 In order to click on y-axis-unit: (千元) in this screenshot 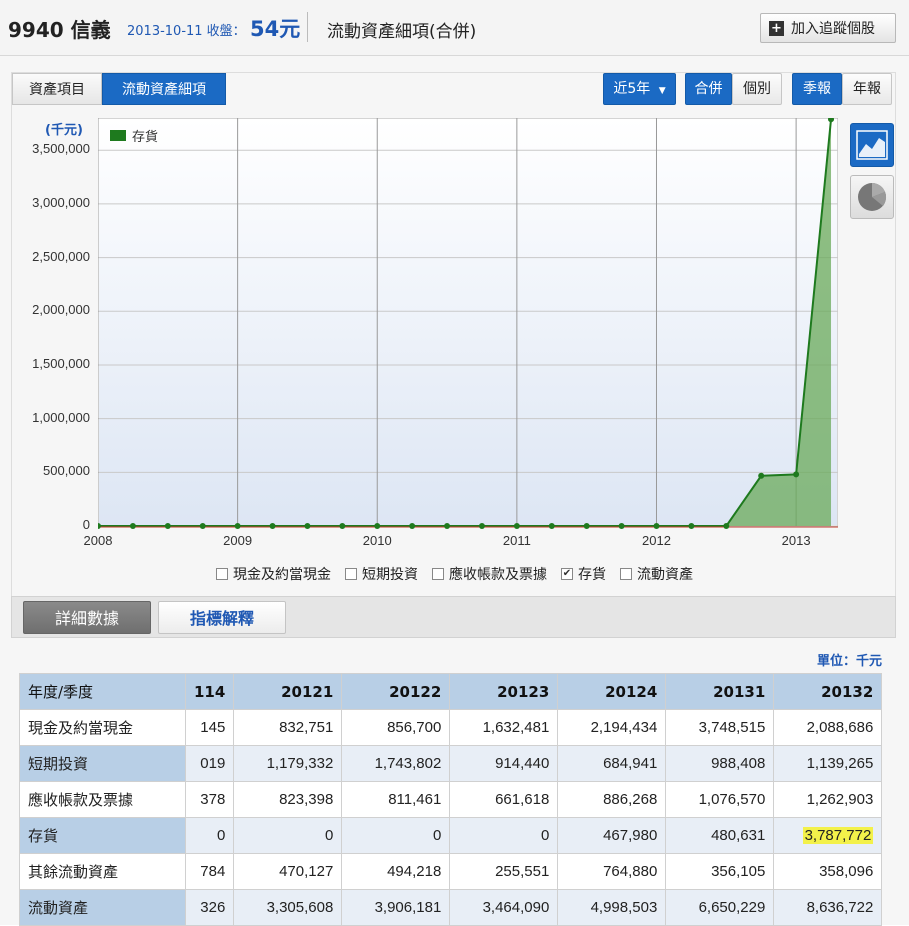, I will do `click(64, 130)`.